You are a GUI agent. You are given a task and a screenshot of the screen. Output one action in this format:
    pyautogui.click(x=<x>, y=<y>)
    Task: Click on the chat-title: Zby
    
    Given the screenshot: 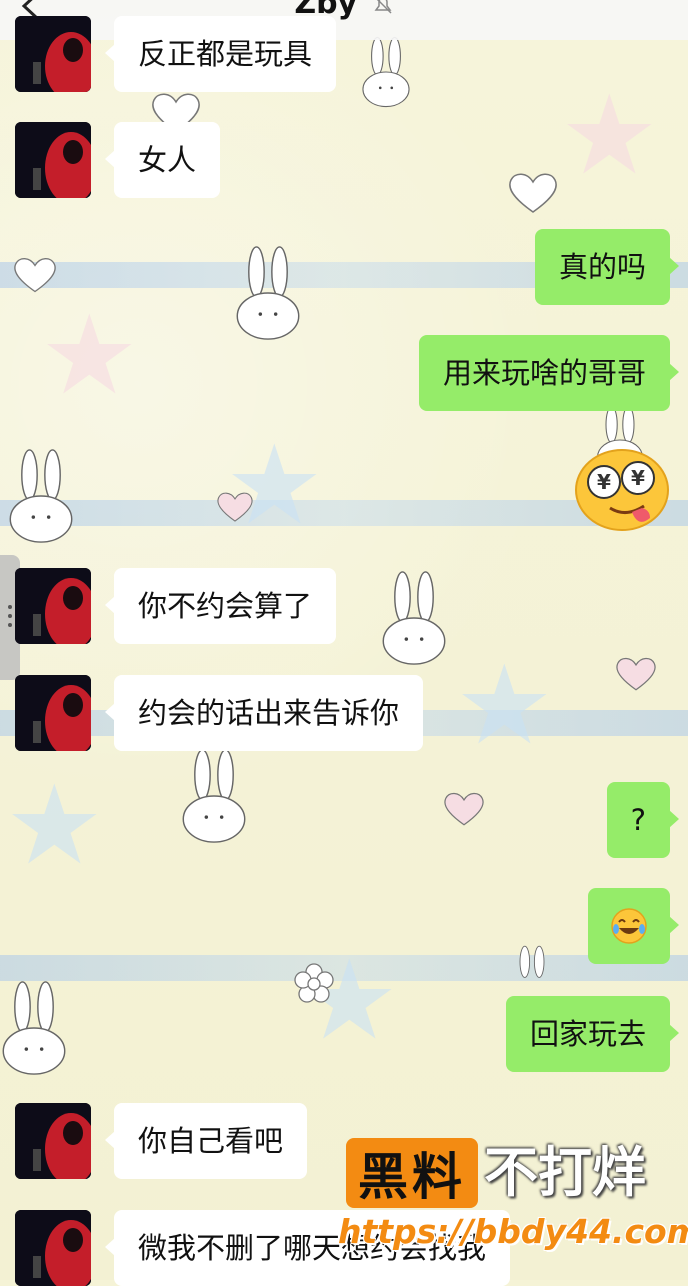 What is the action you would take?
    pyautogui.click(x=344, y=10)
    